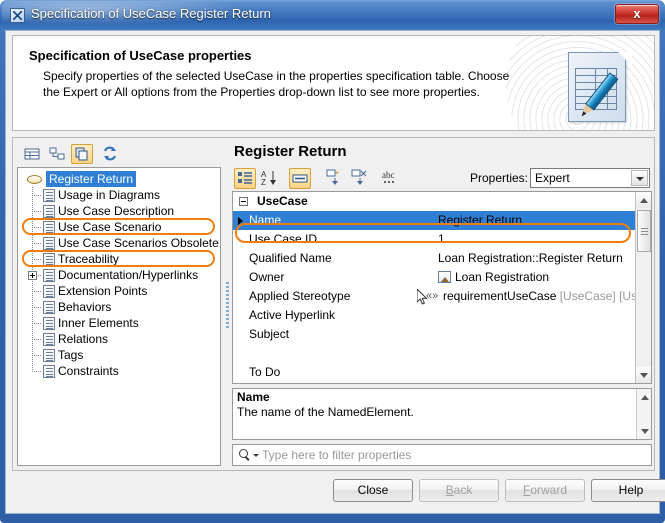 The height and width of the screenshot is (523, 665). Describe the element at coordinates (625, 59) in the screenshot. I see `document-fold-shape` at that location.